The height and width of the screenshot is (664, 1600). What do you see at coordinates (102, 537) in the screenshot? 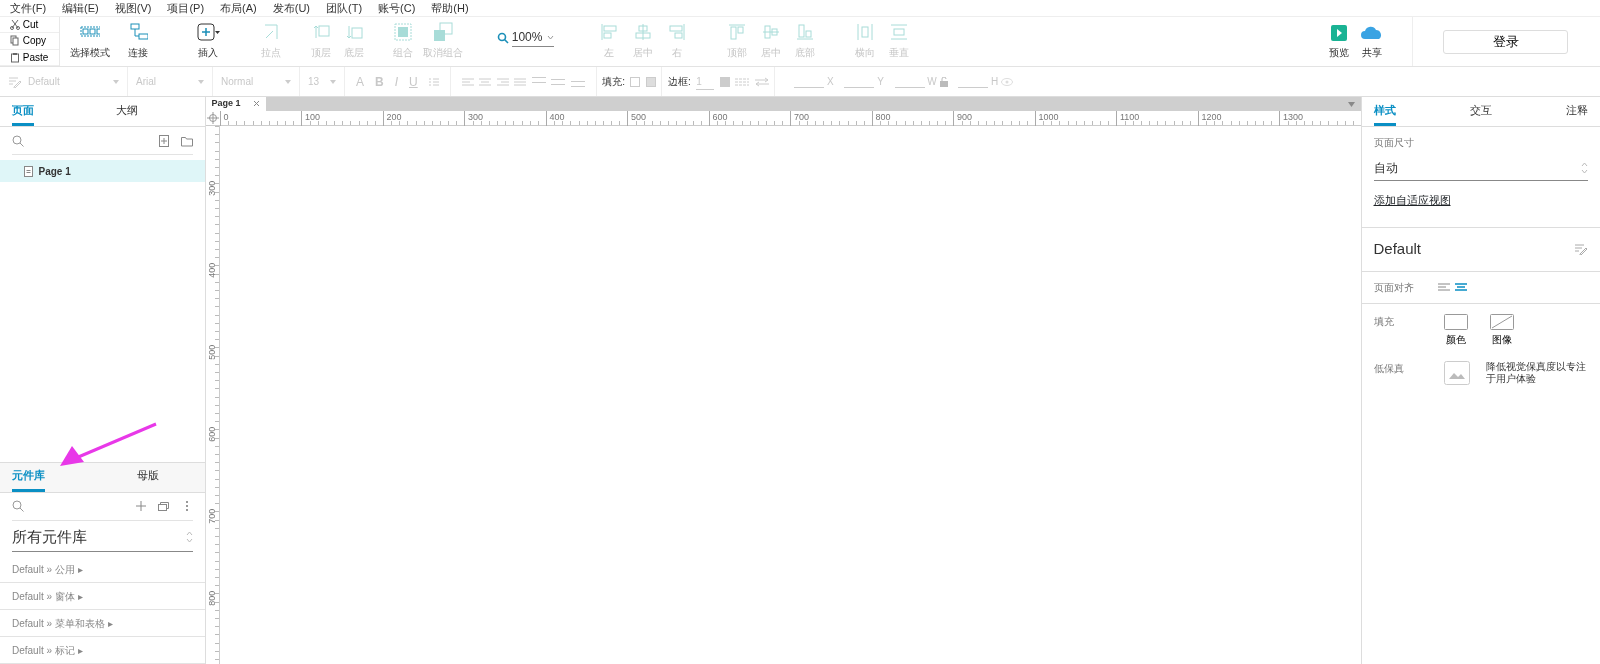
I see `library-dropdown: 所有元件库` at bounding box center [102, 537].